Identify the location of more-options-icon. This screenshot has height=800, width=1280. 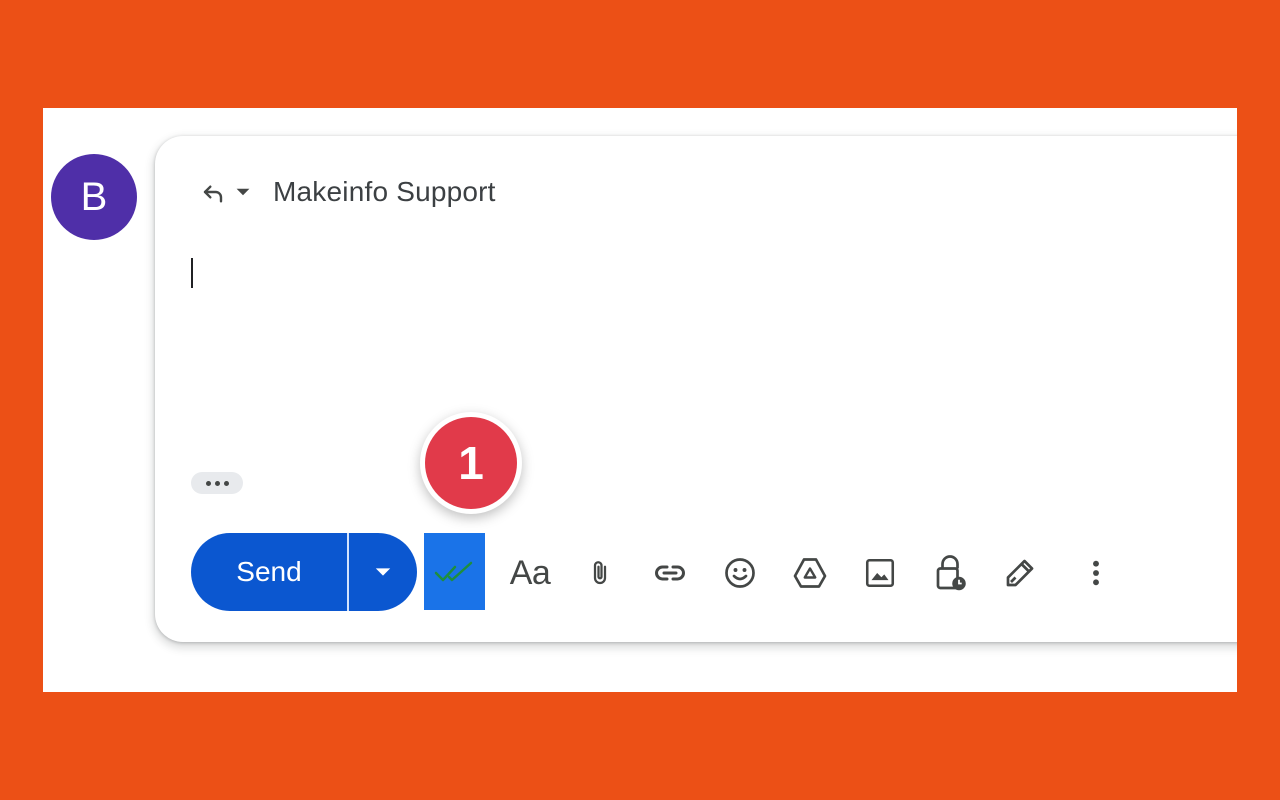
(1096, 573).